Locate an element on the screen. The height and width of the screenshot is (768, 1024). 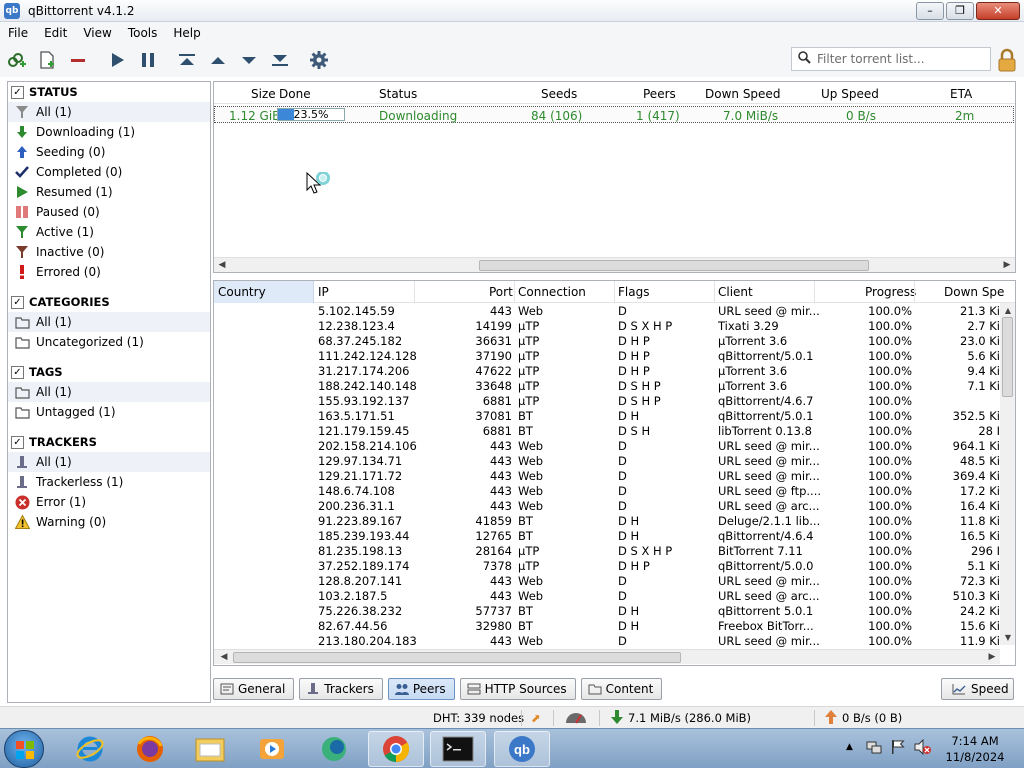
move-to-bottom-button is located at coordinates (280, 60).